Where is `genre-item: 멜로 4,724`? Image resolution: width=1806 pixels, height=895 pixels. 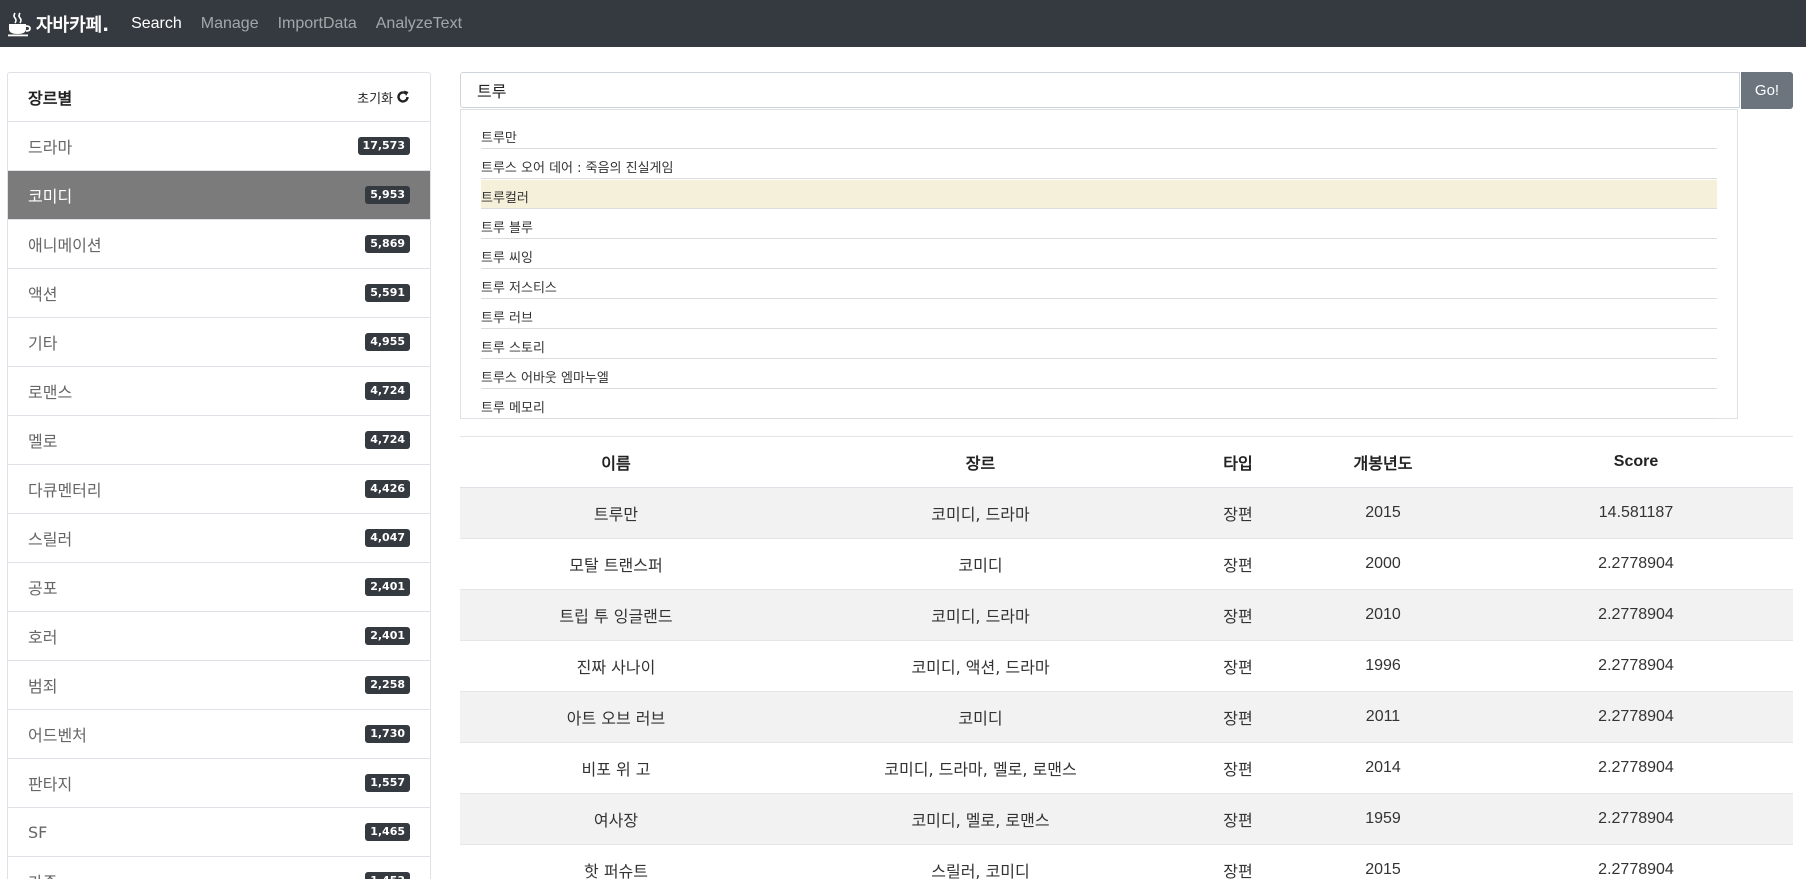 genre-item: 멜로 4,724 is located at coordinates (219, 440).